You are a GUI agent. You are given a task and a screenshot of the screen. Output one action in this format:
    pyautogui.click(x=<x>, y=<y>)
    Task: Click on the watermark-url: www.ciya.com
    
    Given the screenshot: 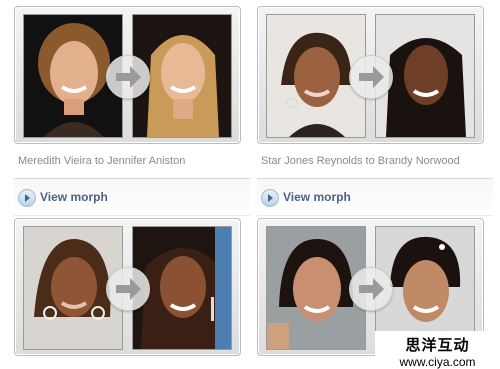 What is the action you would take?
    pyautogui.click(x=437, y=362)
    